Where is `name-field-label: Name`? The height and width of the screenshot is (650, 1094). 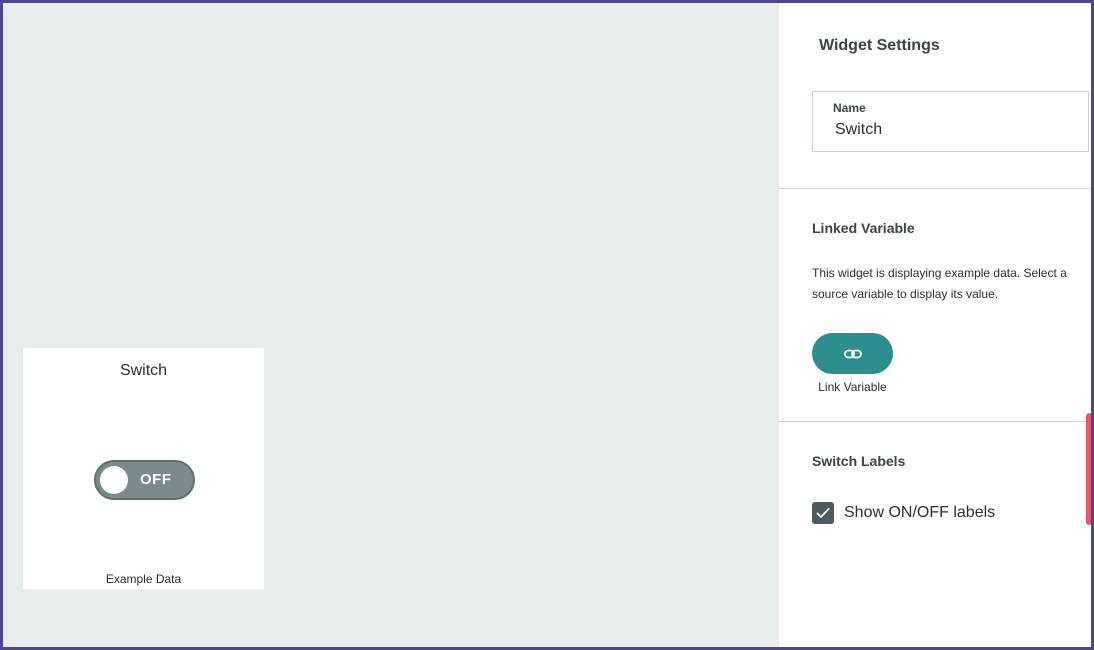
name-field-label: Name is located at coordinates (849, 108).